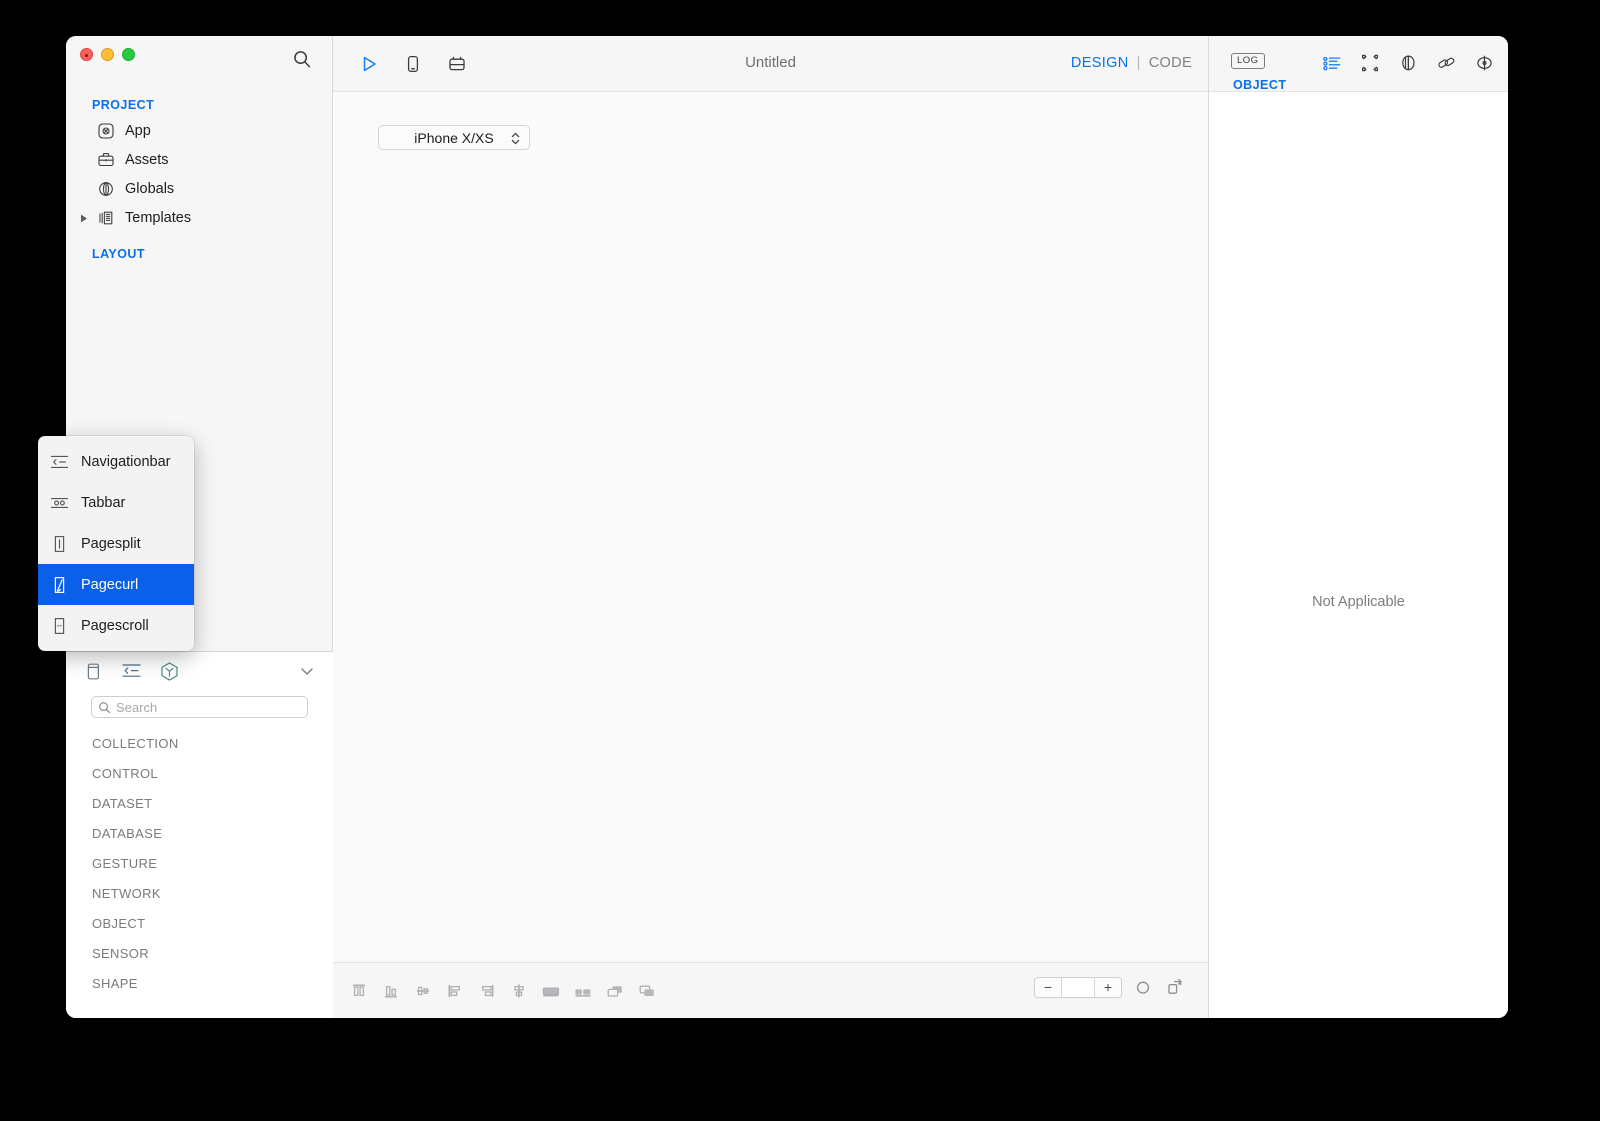  Describe the element at coordinates (1408, 63) in the screenshot. I see `shape-icon` at that location.